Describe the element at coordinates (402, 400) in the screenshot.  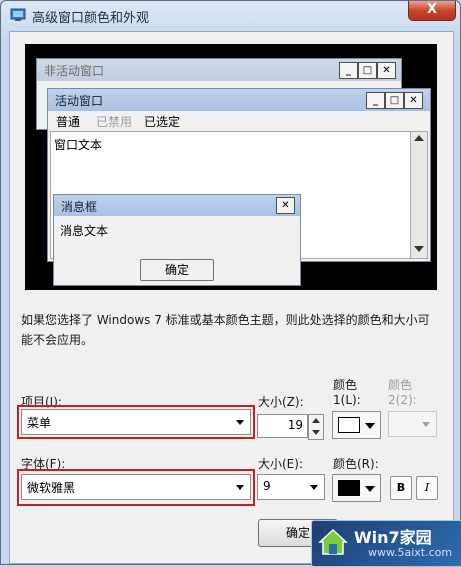
I see `color2-label-line2: 2(2):` at that location.